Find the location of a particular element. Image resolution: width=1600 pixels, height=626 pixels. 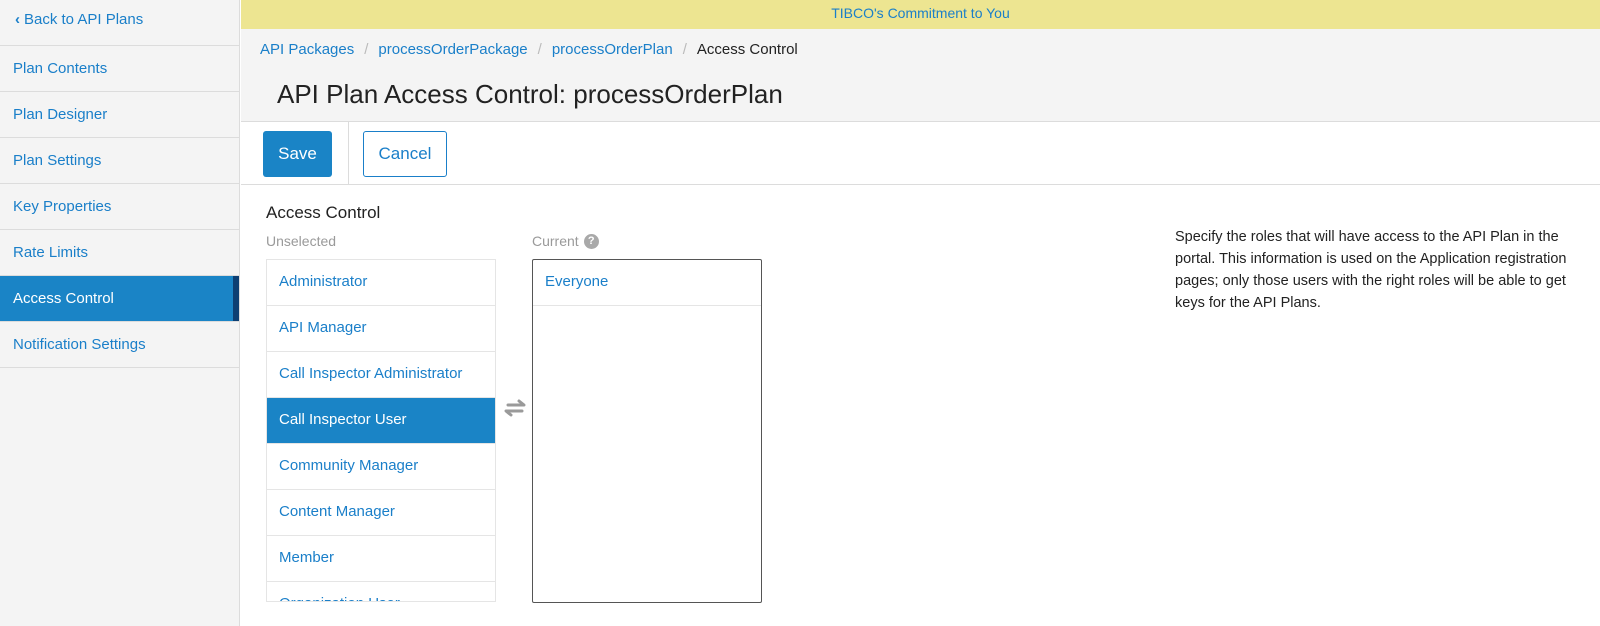

sidebar-item-notification-settings: Notification Settings is located at coordinates (119, 345).